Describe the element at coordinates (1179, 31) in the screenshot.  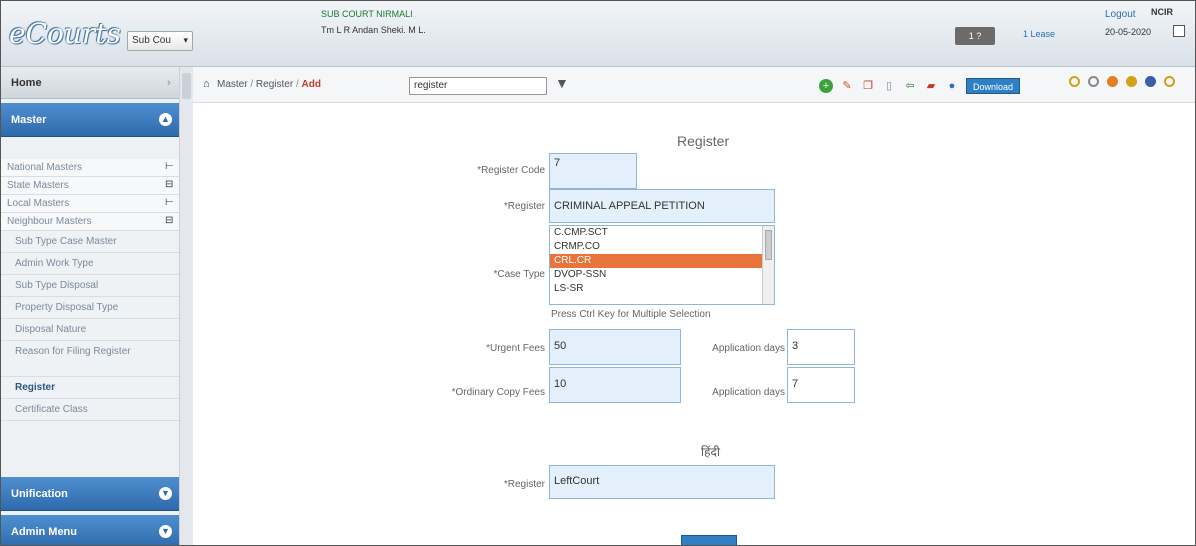
I see `calendar-icon` at that location.